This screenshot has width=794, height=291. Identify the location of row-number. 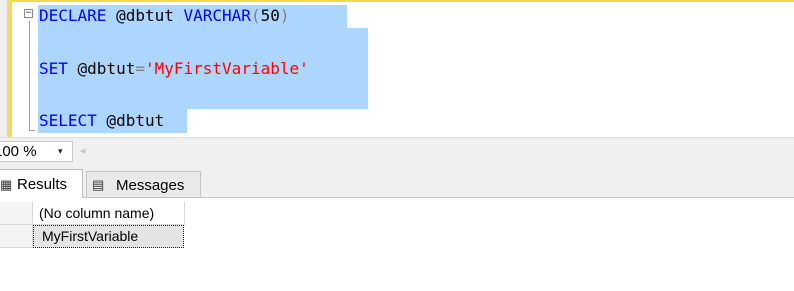
(16, 236).